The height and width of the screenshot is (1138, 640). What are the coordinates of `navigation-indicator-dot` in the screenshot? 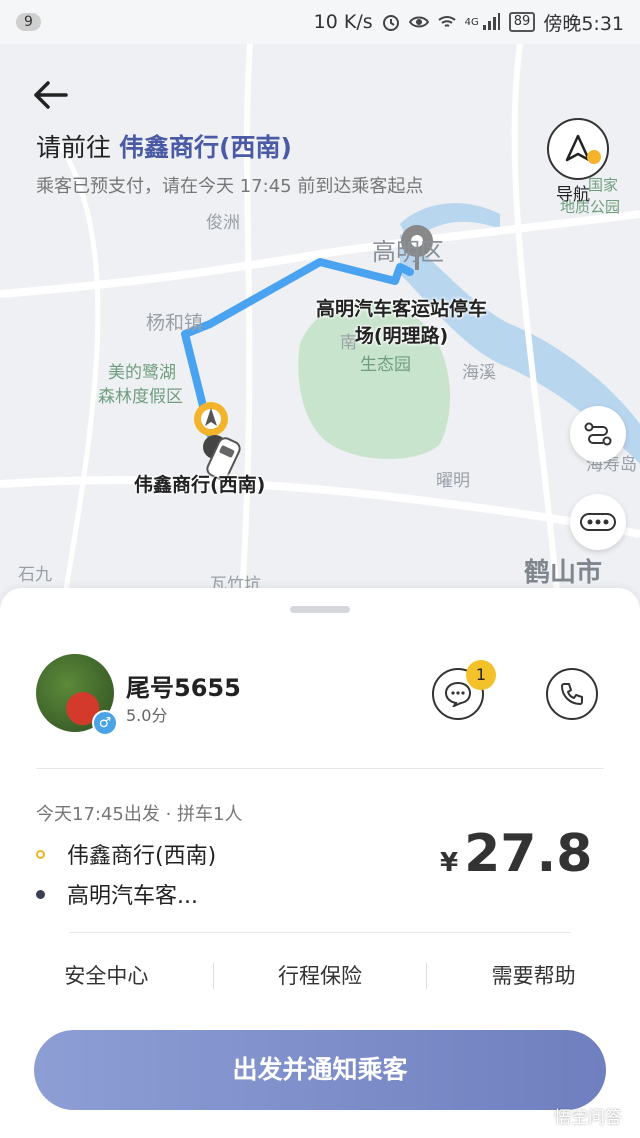 It's located at (594, 157).